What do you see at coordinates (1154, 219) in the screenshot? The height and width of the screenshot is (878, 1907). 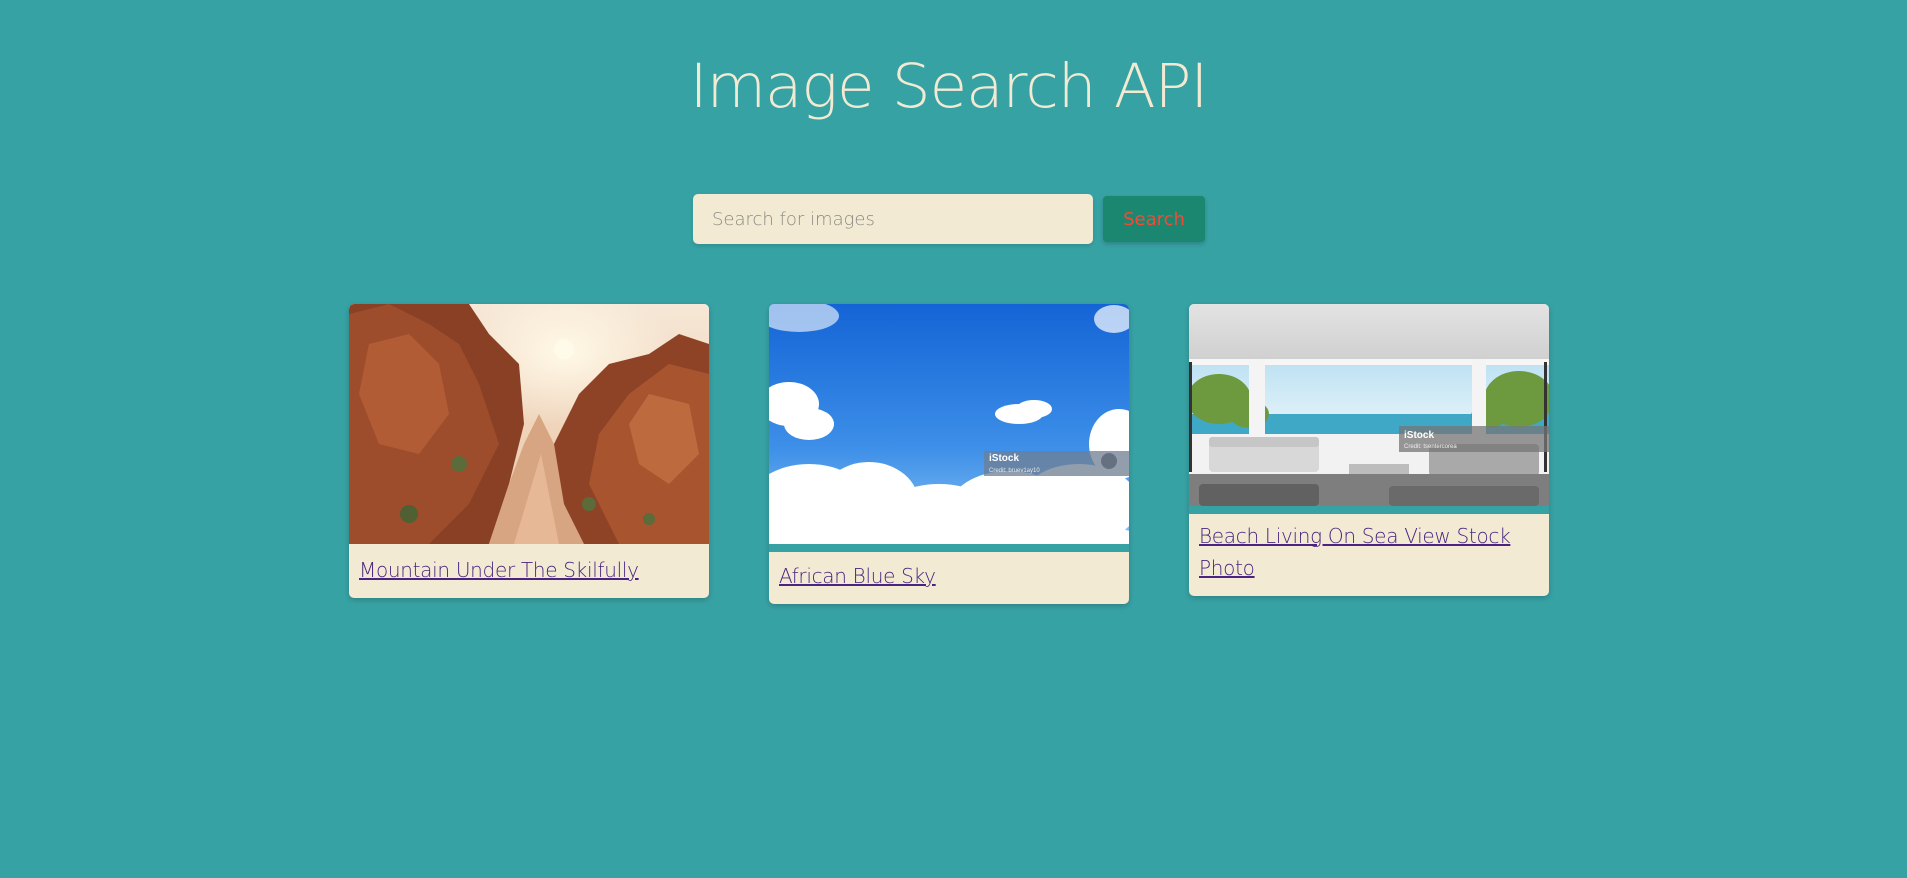 I see `search-button: Search` at bounding box center [1154, 219].